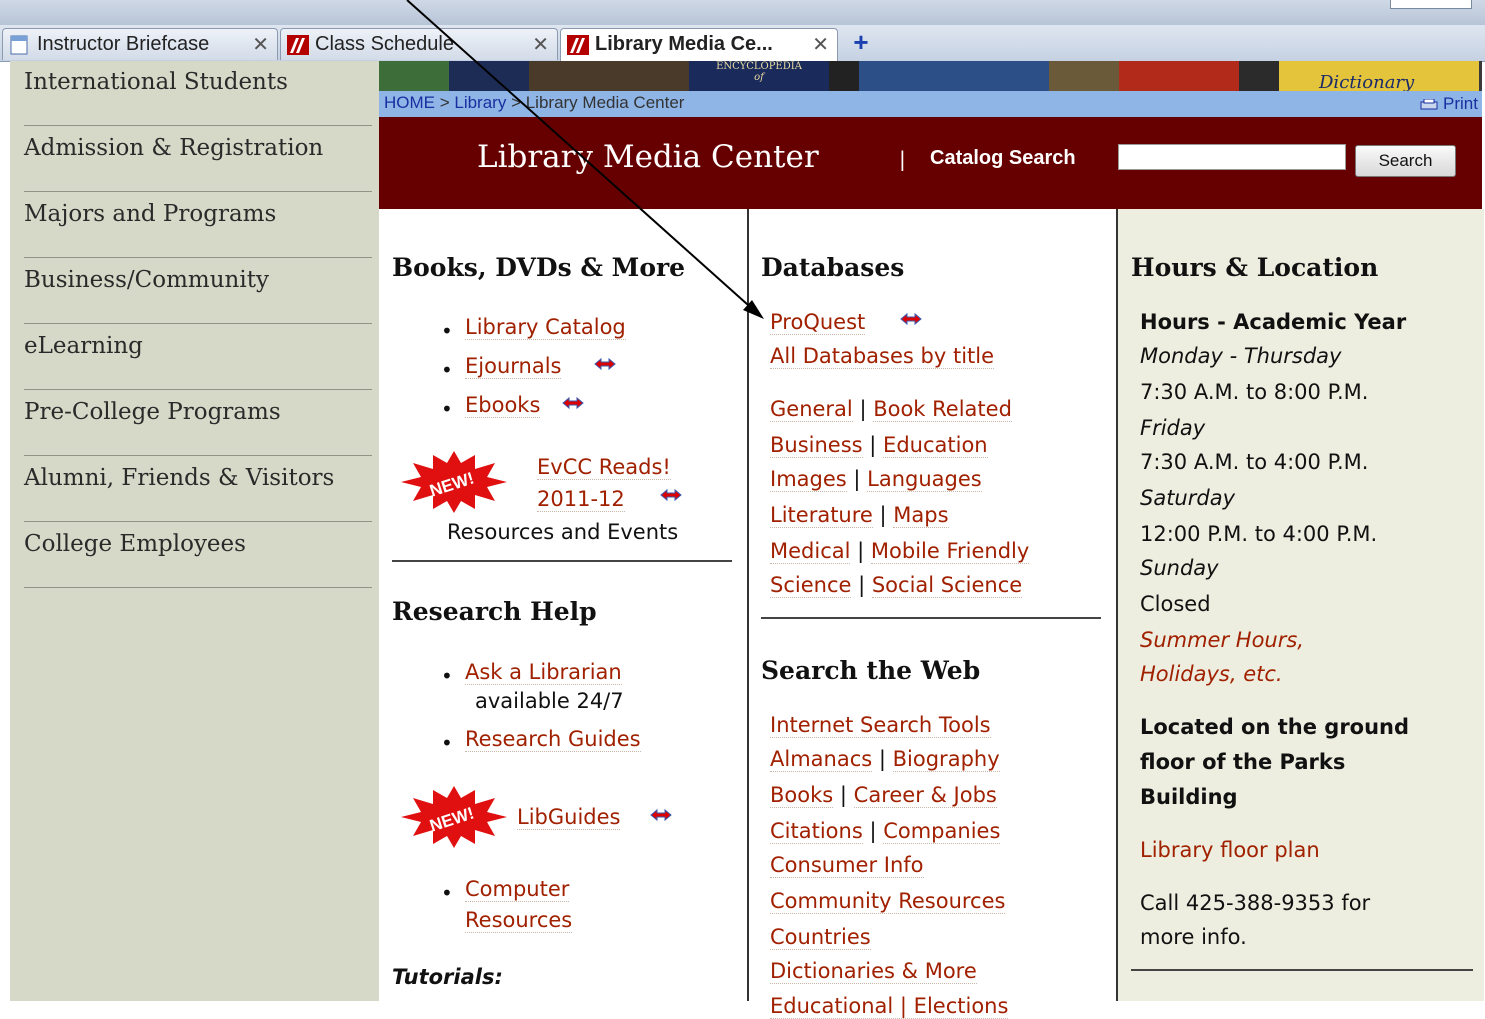 Image resolution: width=1485 pixels, height=1019 pixels. What do you see at coordinates (861, 42) in the screenshot?
I see `new-tab-button: +` at bounding box center [861, 42].